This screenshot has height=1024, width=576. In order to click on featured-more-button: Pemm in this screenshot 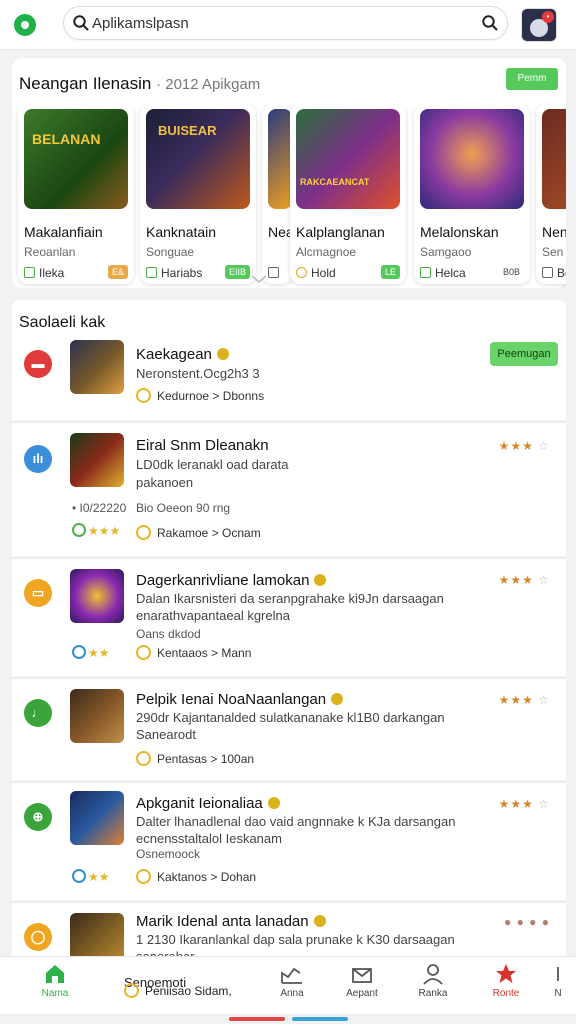, I will do `click(532, 79)`.